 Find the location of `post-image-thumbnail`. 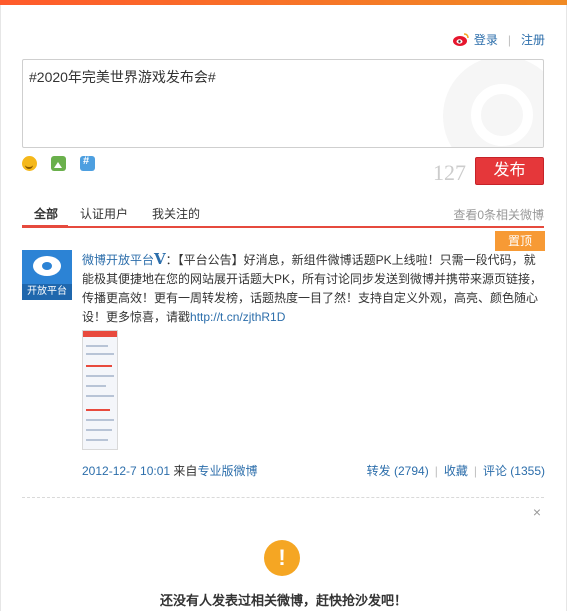

post-image-thumbnail is located at coordinates (100, 390).